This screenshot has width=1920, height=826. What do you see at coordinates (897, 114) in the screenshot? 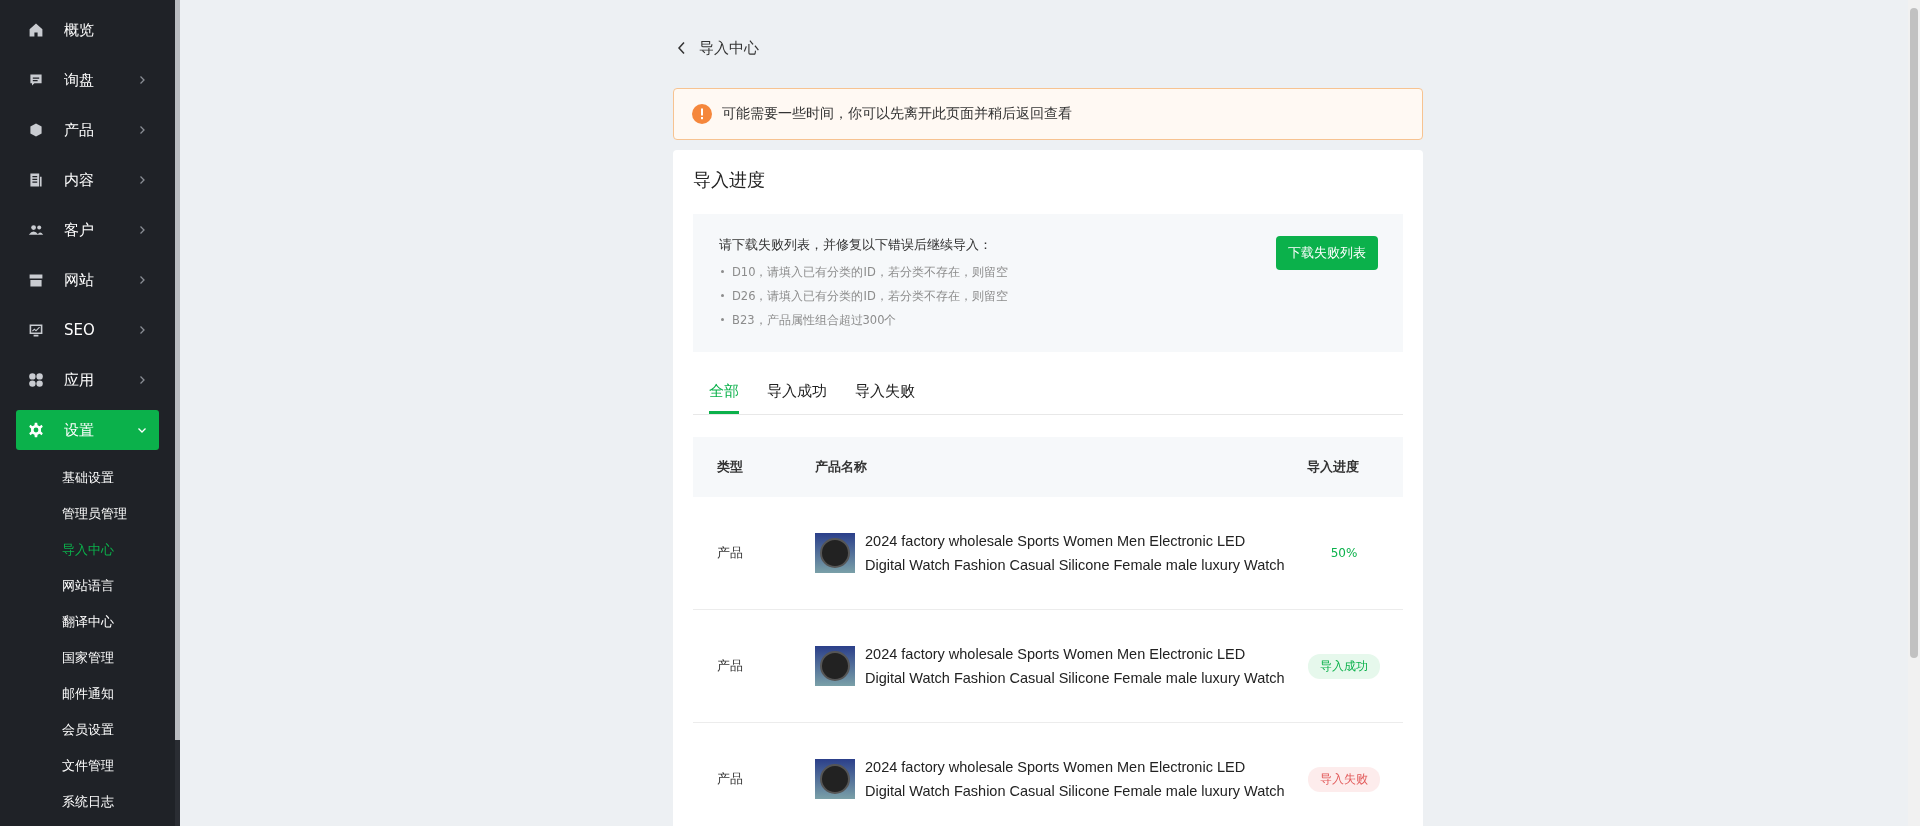
I see `alert-text: 可能需要一些时间，你可以先离开此页面并稍后返回查看` at bounding box center [897, 114].